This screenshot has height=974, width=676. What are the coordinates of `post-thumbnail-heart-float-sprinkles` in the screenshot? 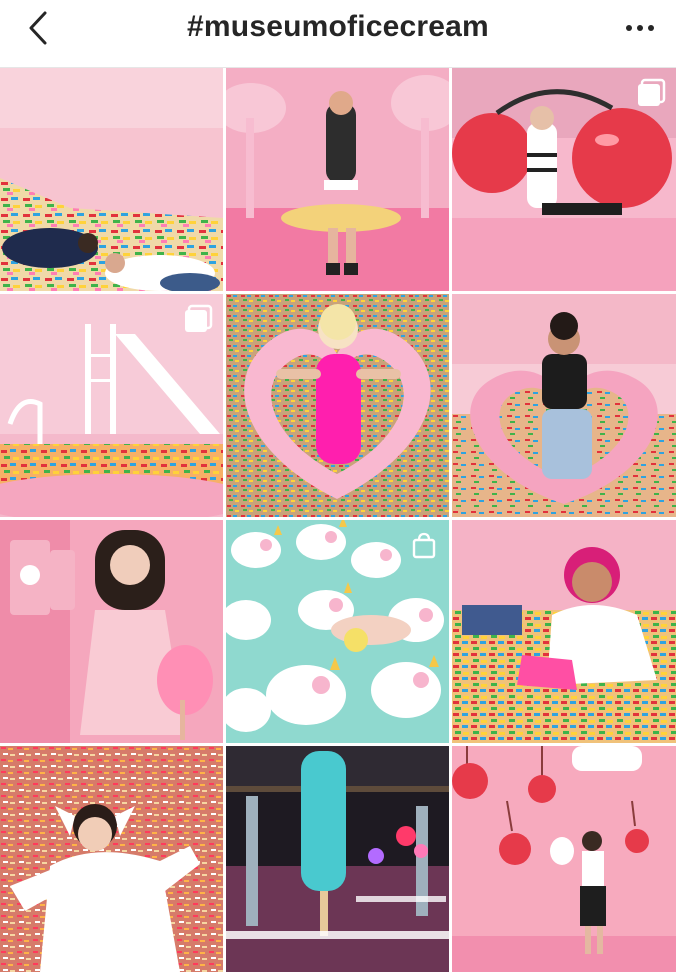 It's located at (337, 405).